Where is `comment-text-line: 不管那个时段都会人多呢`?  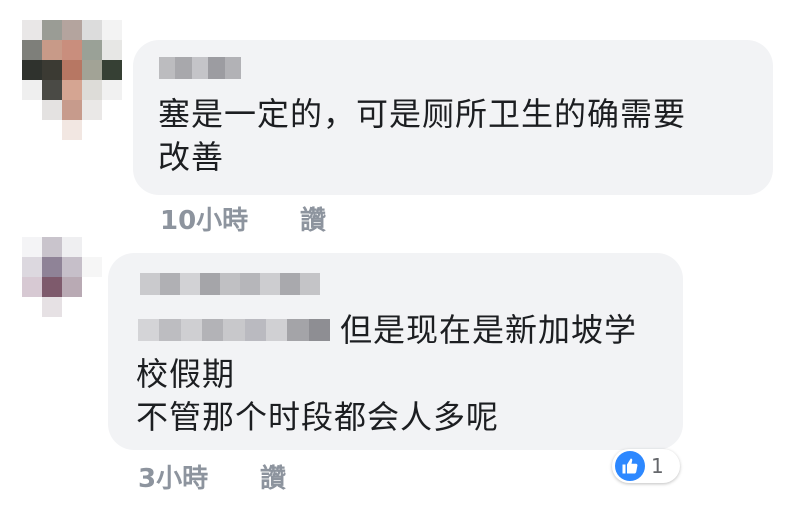
comment-text-line: 不管那个时段都会人多呢 is located at coordinates (318, 417).